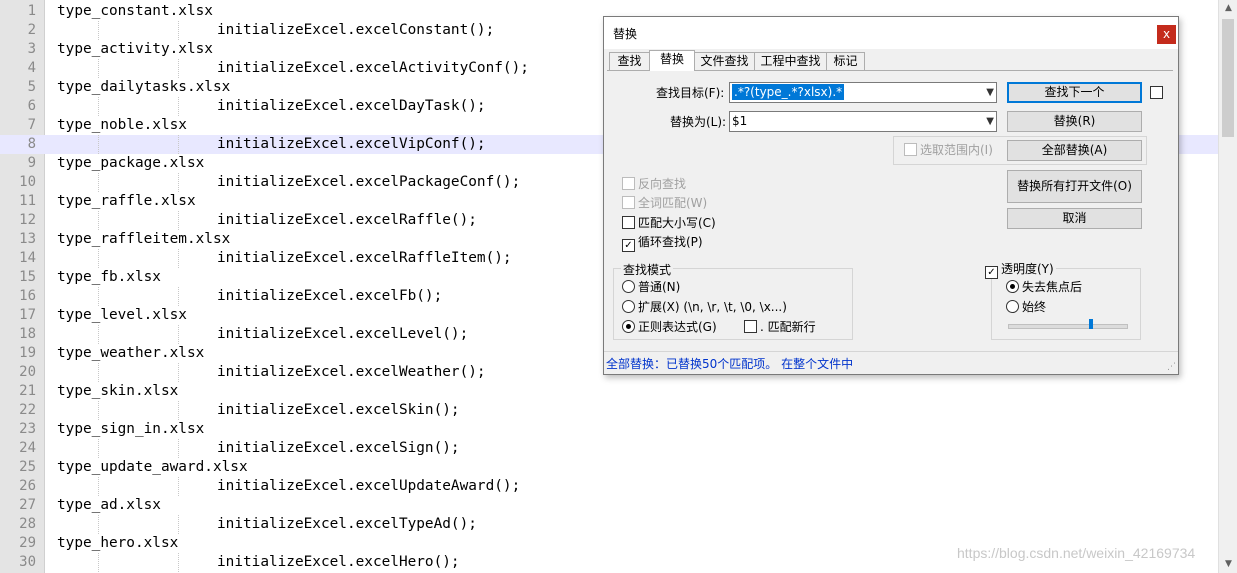  What do you see at coordinates (654, 185) in the screenshot?
I see `backward-checkbox: 反向查找` at bounding box center [654, 185].